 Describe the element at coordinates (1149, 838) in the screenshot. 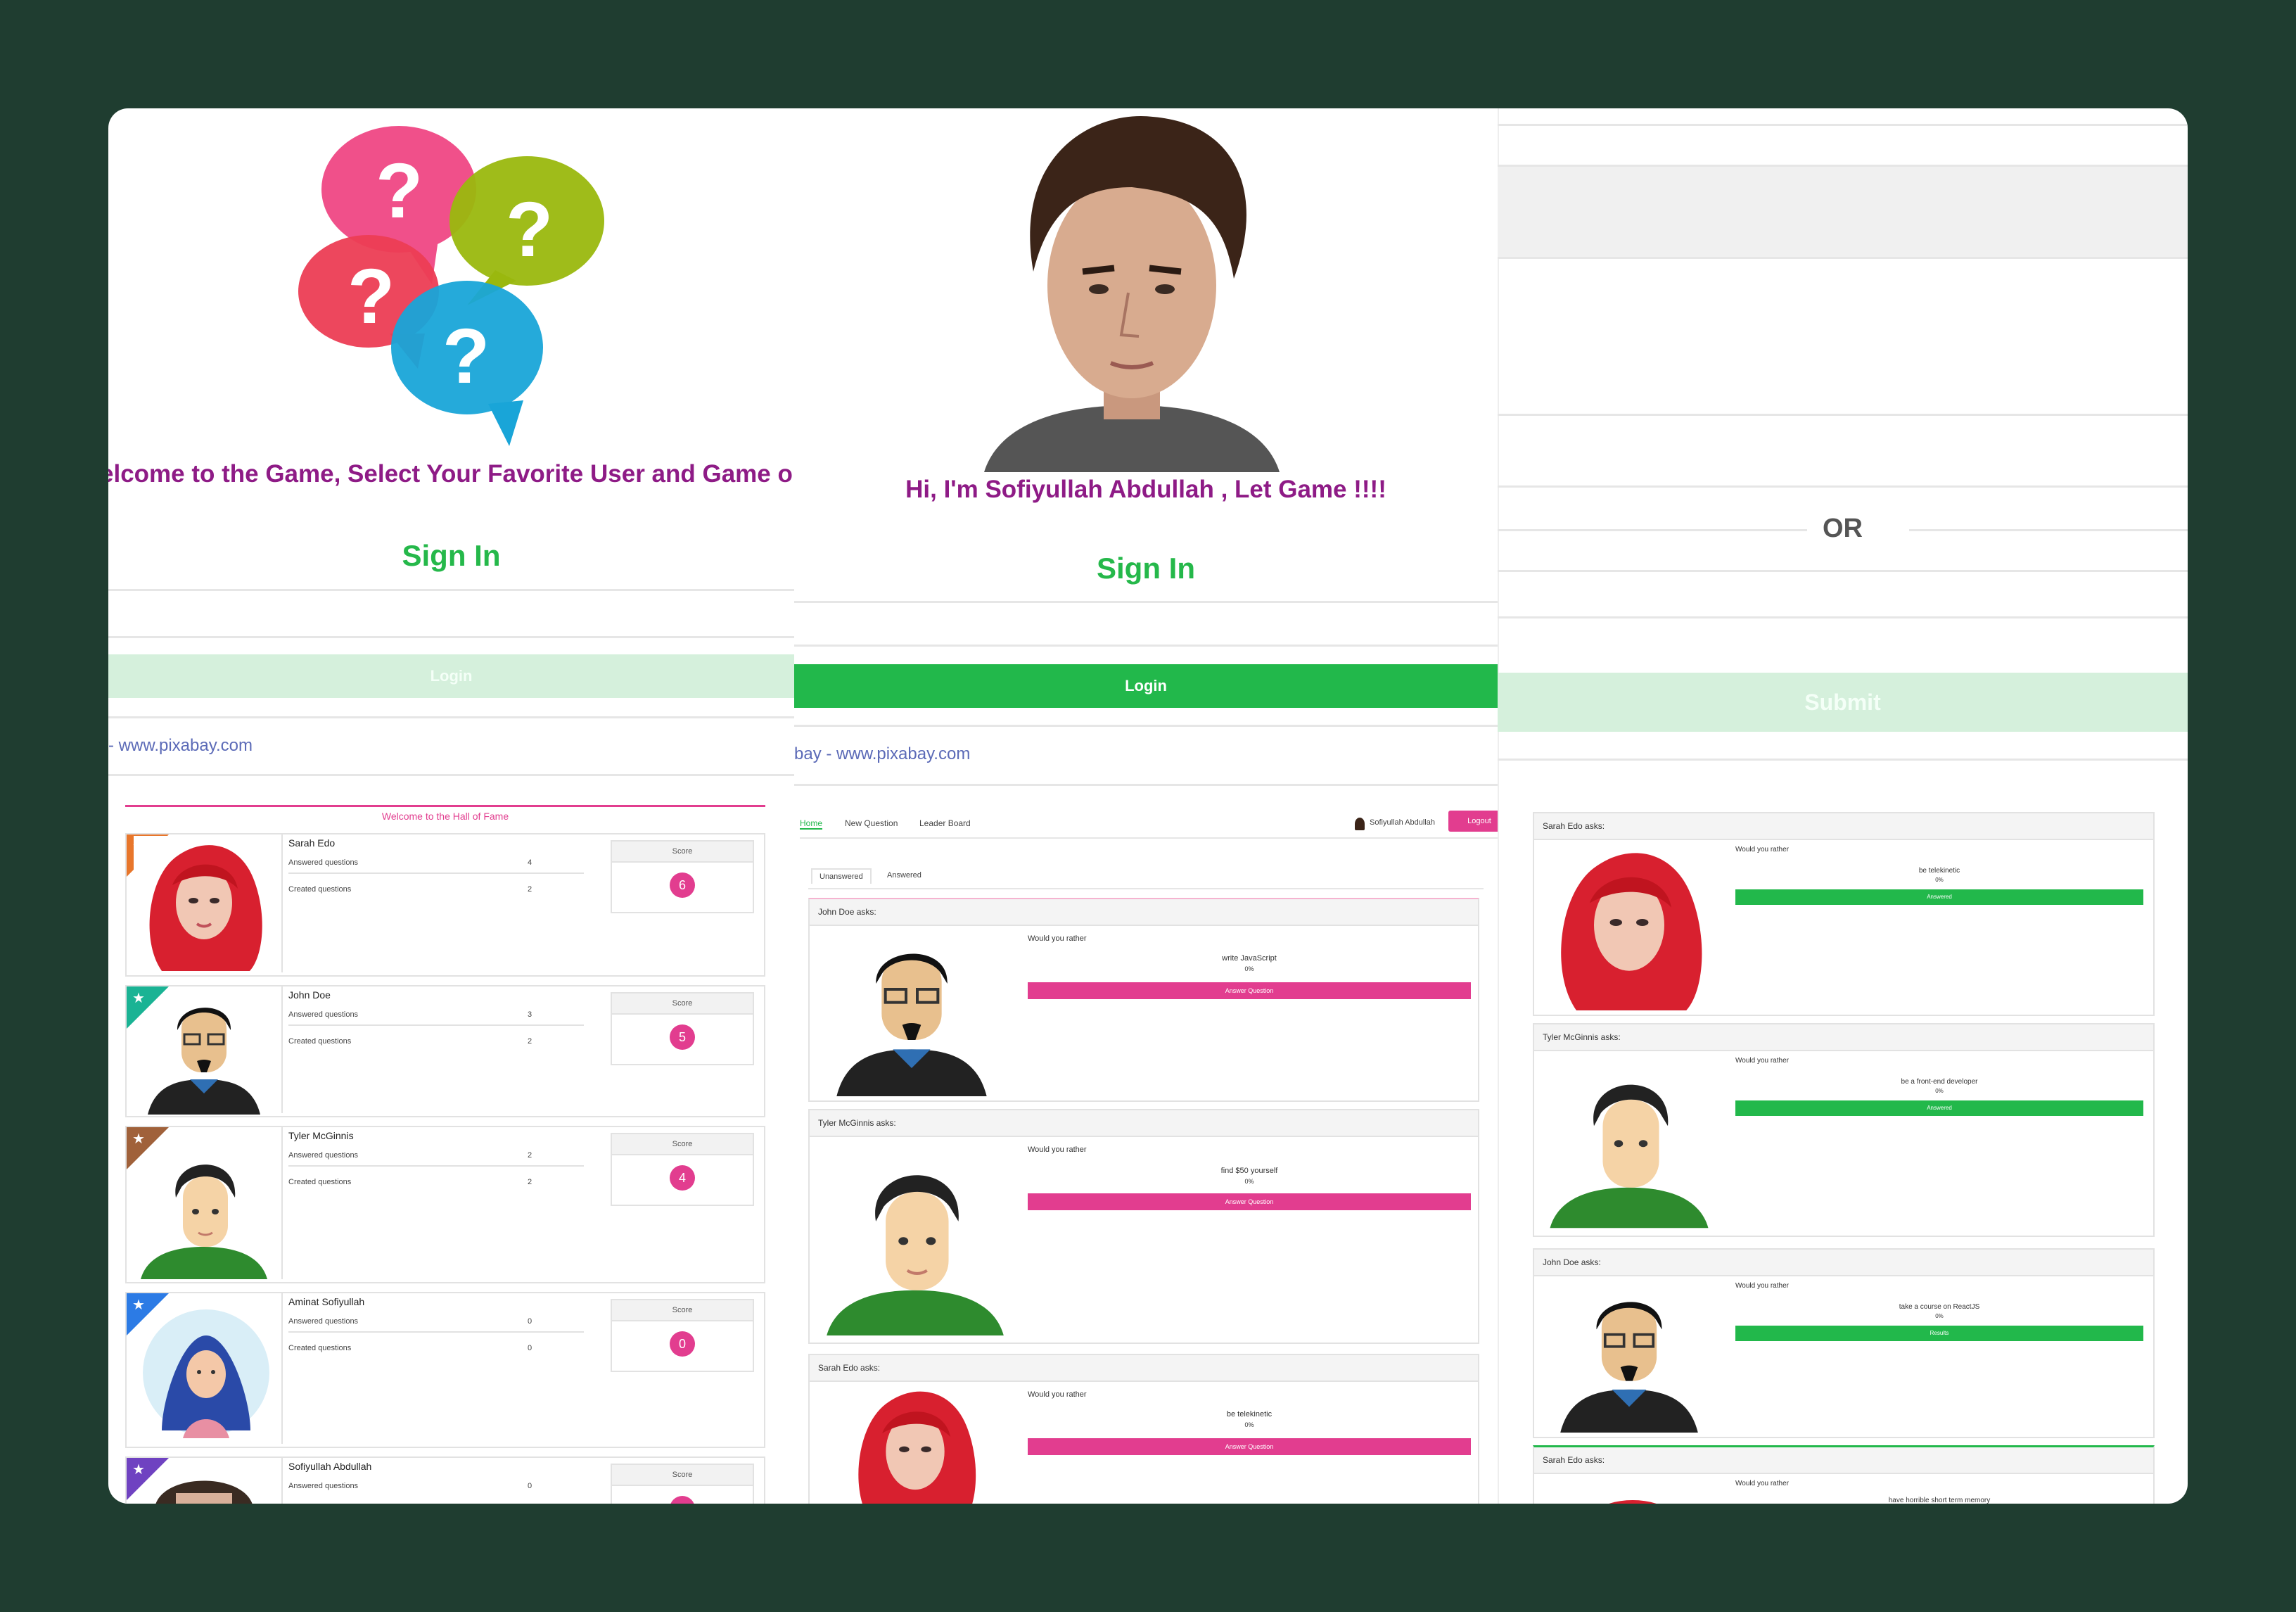

I see `nav-divider` at that location.